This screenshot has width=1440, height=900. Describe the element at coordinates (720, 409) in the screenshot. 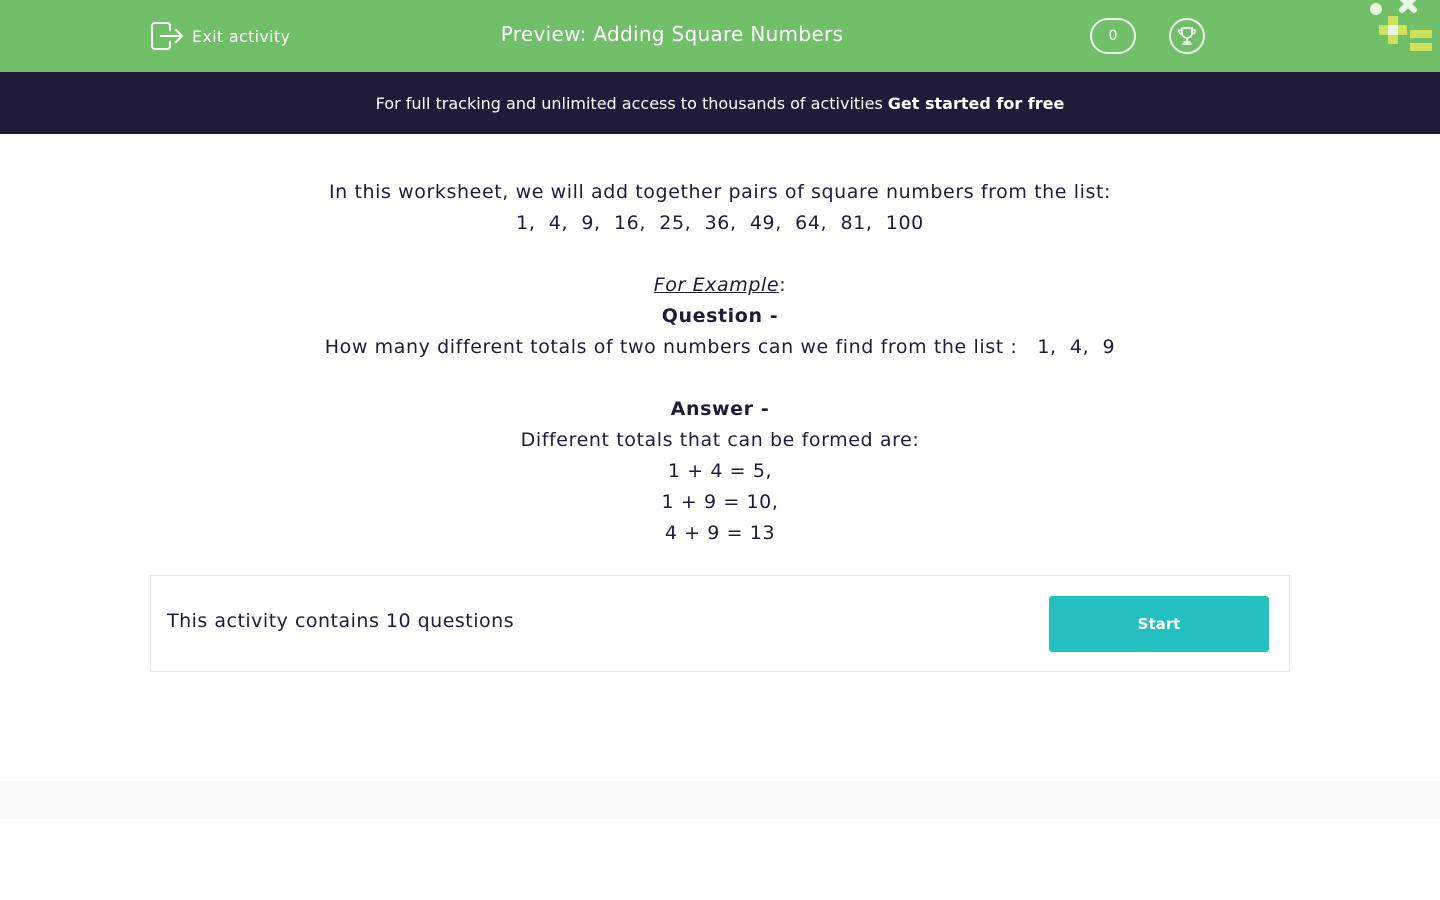

I see `answer-heading: Answer -` at that location.